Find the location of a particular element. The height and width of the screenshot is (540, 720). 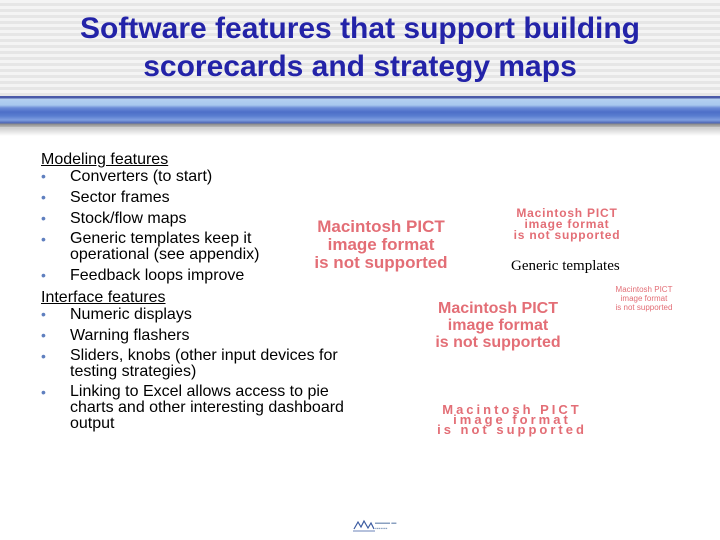

slide-title-line-2: scorecards and strategy maps is located at coordinates (360, 66).